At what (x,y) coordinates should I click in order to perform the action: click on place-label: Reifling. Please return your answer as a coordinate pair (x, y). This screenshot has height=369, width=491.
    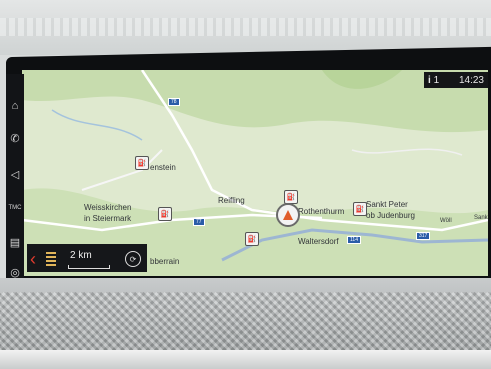
    Looking at the image, I should click on (231, 200).